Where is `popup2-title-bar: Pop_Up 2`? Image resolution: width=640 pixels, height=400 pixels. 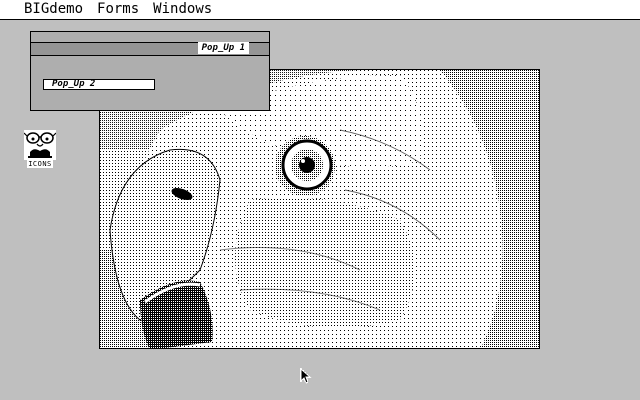
popup2-title-bar: Pop_Up 2 is located at coordinates (99, 84).